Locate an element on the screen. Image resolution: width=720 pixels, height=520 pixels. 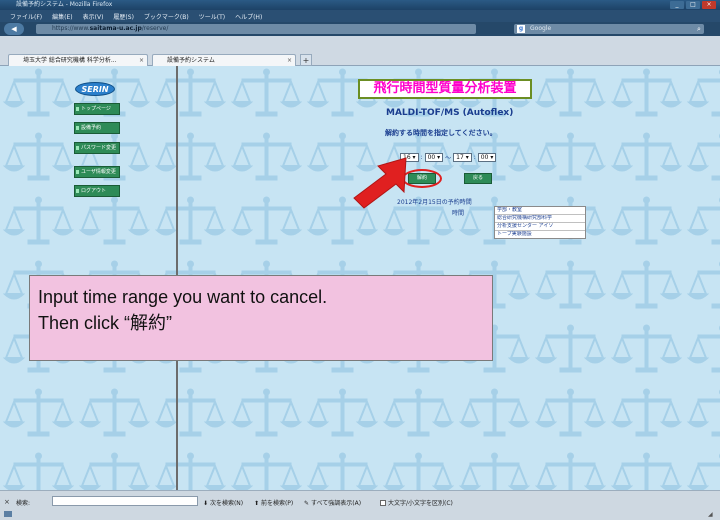
web-search-input: g Google is located at coordinates (609, 29).